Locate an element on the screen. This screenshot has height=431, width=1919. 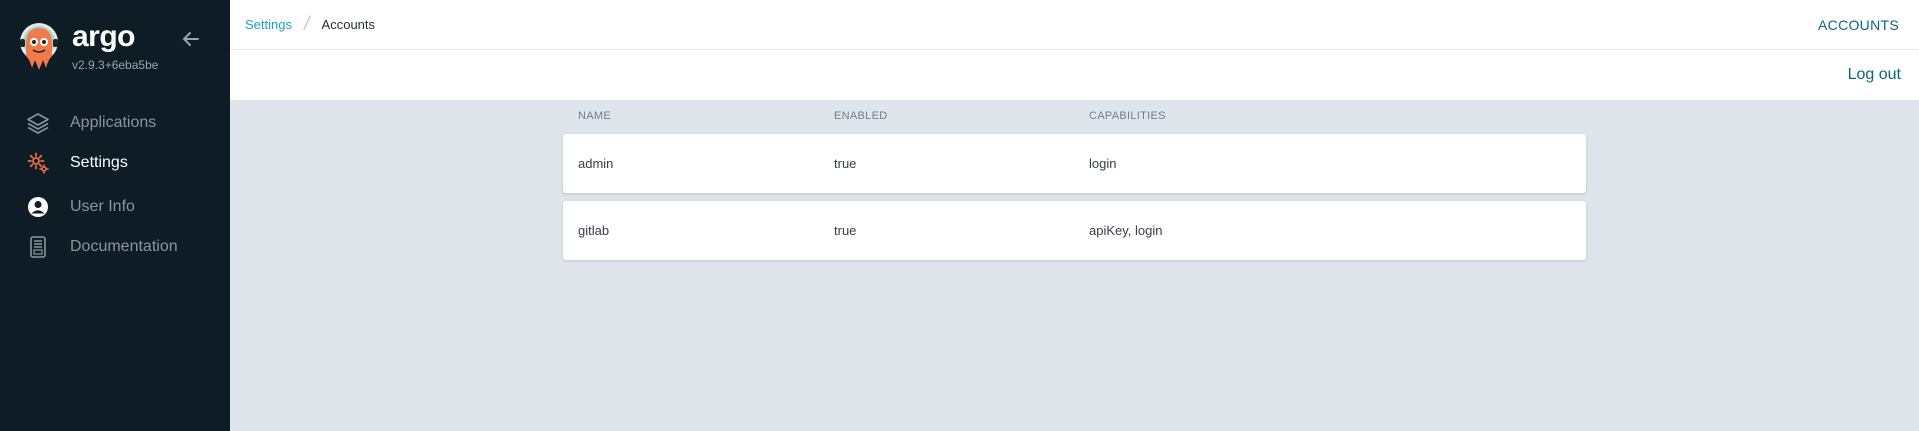
argo-logo-icon is located at coordinates (39, 46).